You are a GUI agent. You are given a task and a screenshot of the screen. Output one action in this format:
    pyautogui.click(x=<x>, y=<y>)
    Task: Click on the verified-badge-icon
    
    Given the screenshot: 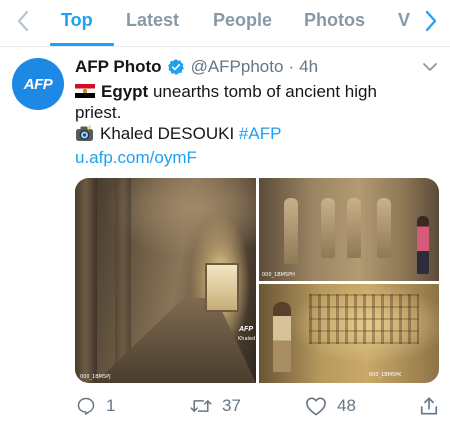 What is the action you would take?
    pyautogui.click(x=176, y=67)
    